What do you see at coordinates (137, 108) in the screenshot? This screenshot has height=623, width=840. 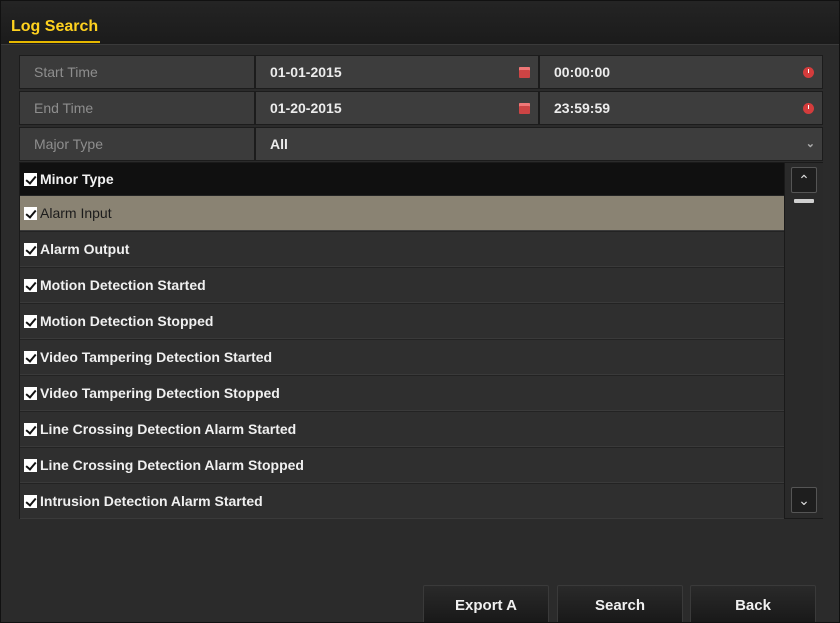 I see `end-time-label: End Time` at bounding box center [137, 108].